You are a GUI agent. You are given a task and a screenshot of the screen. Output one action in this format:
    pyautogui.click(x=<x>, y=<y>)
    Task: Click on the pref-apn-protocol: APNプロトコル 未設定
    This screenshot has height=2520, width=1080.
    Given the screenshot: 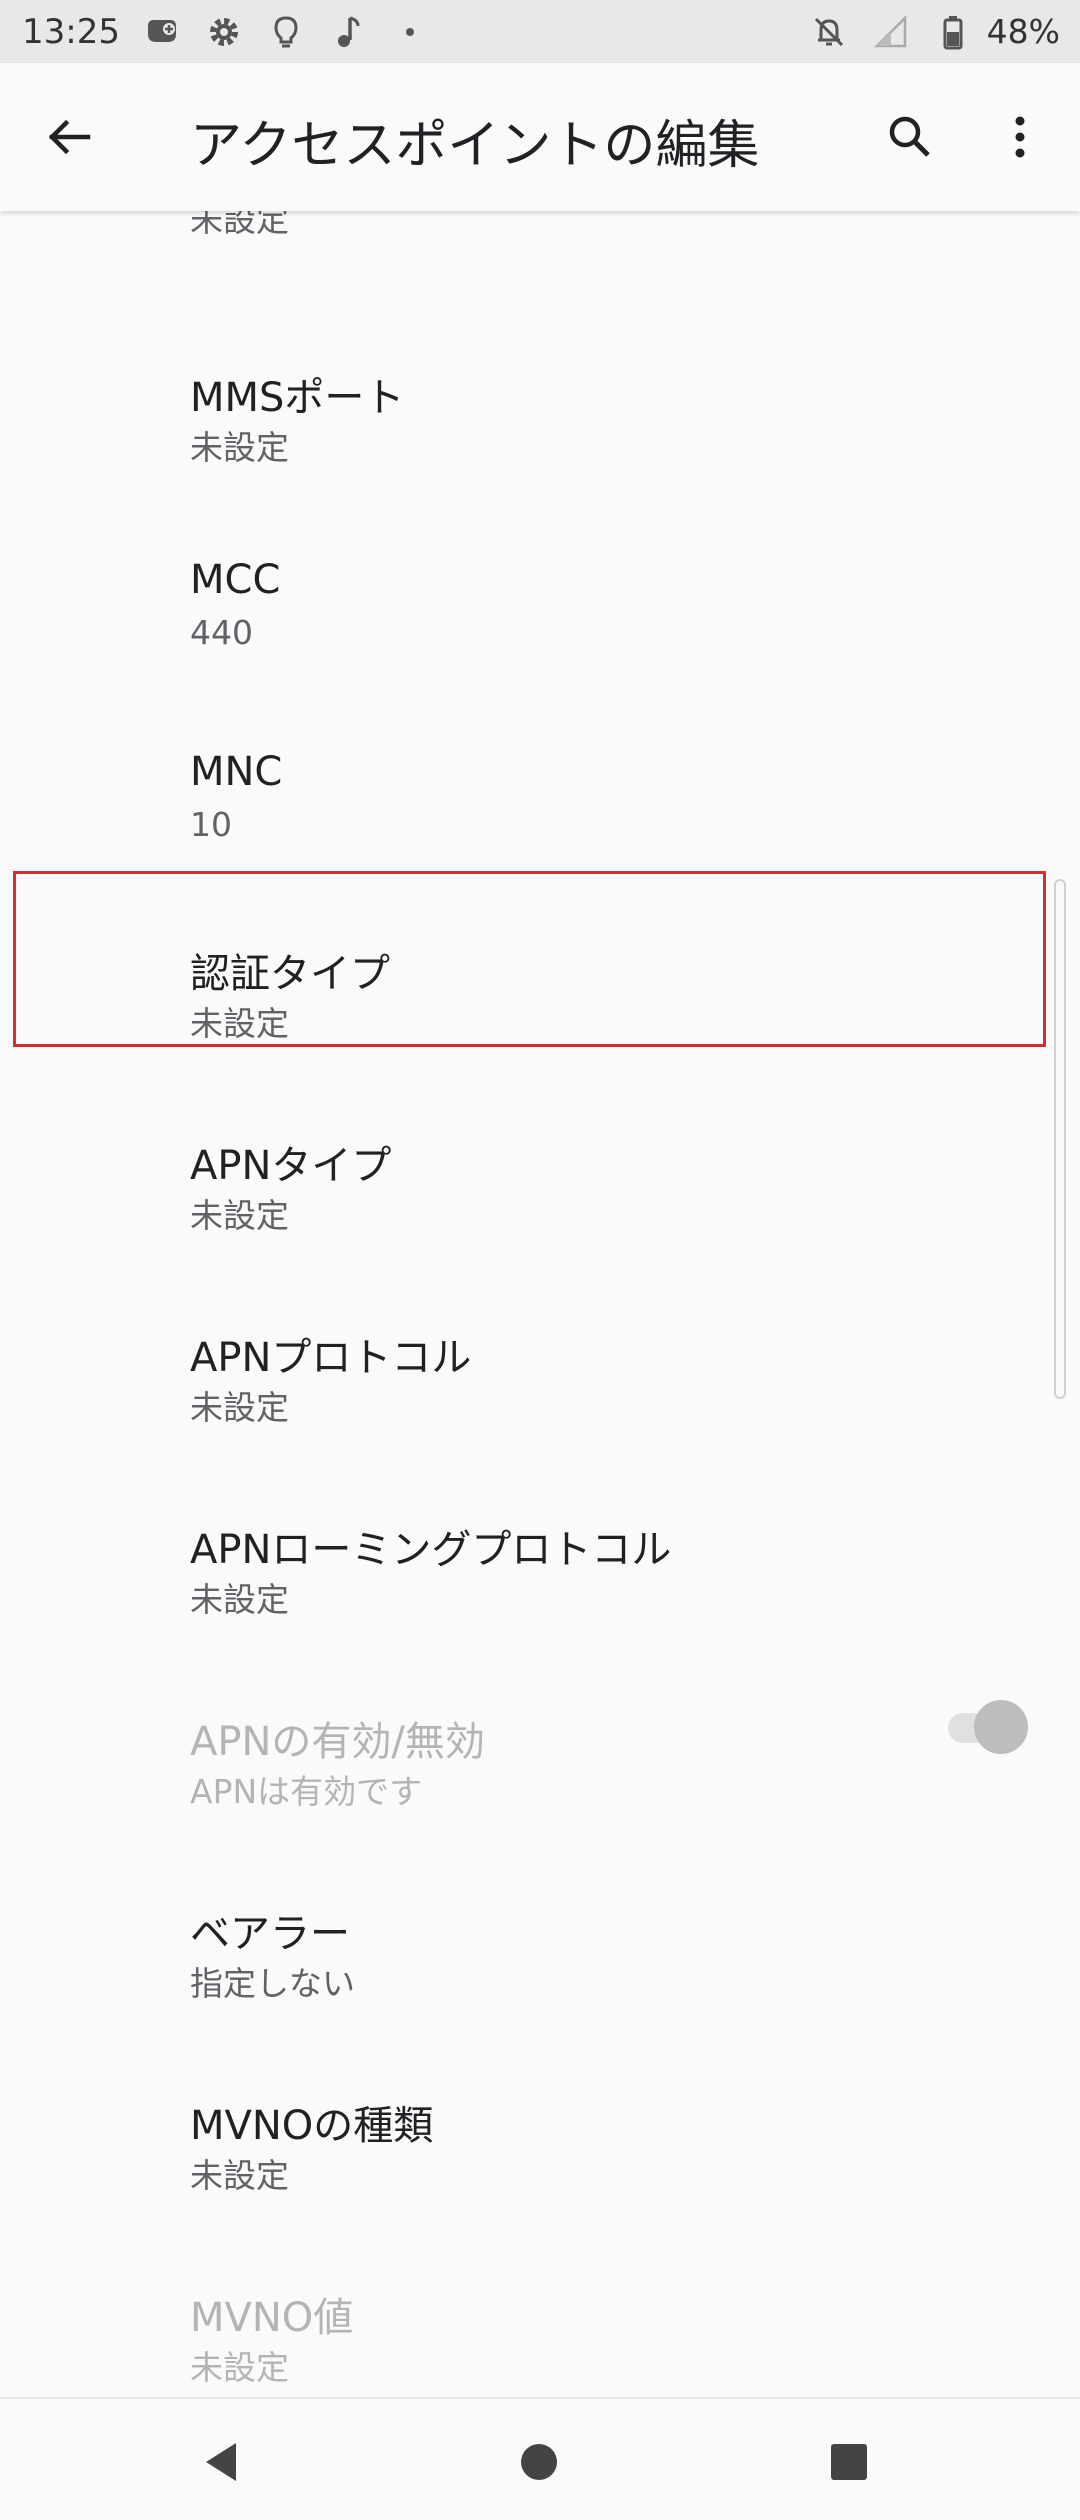 What is the action you would take?
    pyautogui.click(x=540, y=1361)
    